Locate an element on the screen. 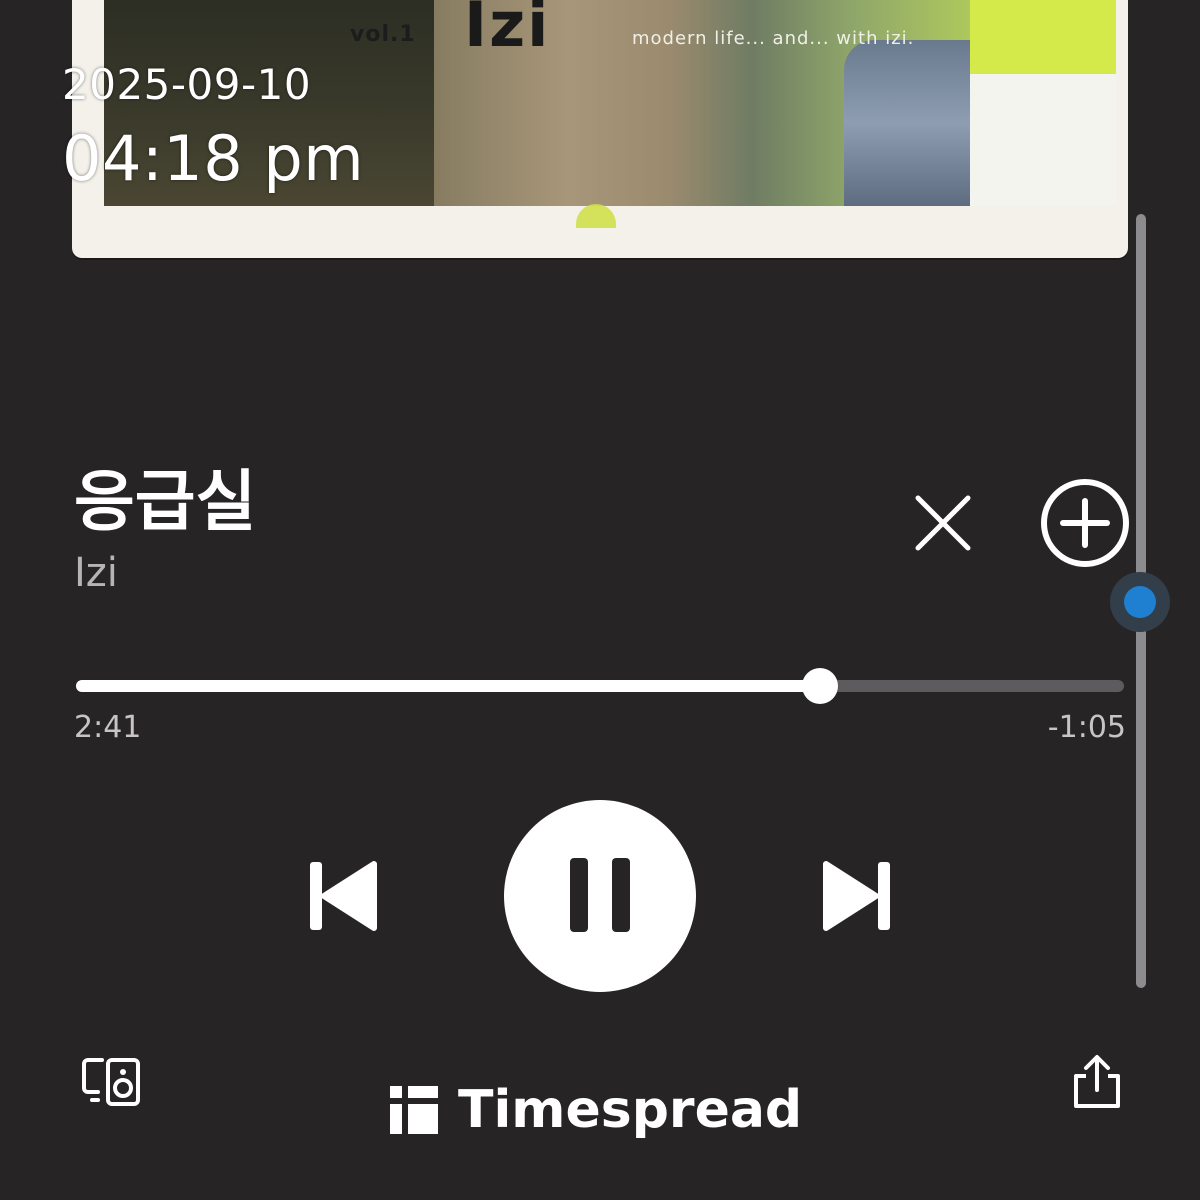  pause-button is located at coordinates (600, 896).